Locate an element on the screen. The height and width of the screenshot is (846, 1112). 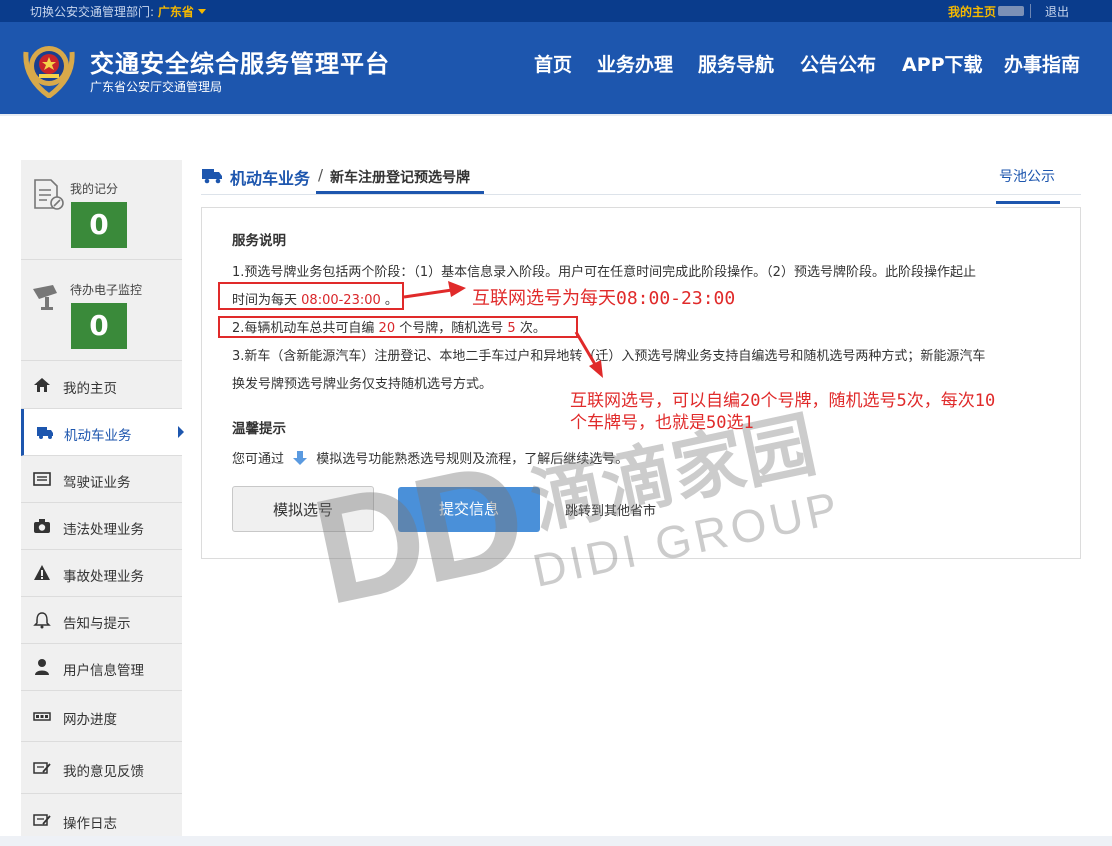
police-emblem-icon is located at coordinates (49, 72).